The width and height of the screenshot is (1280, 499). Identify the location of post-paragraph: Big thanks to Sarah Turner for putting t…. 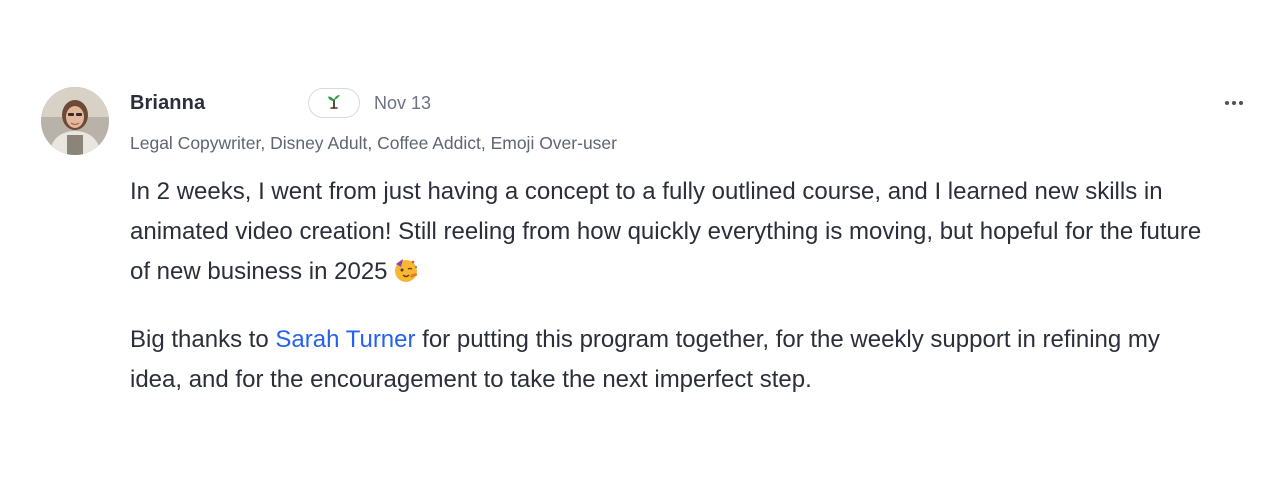
(670, 360).